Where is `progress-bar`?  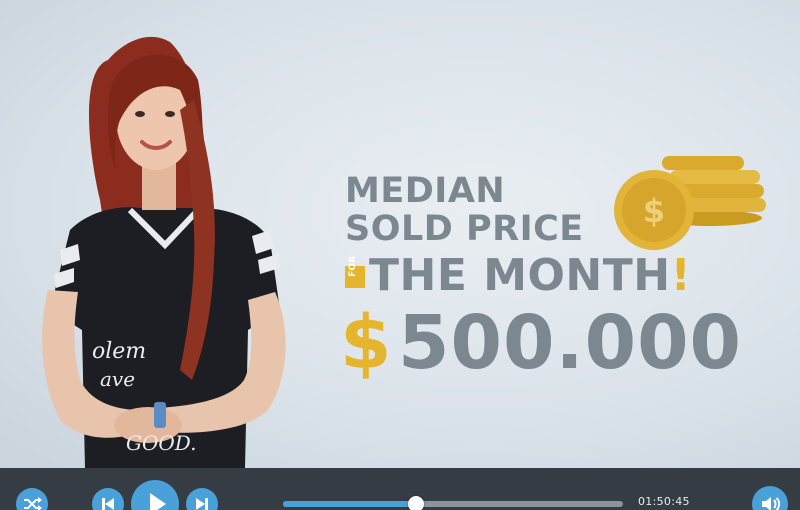
progress-bar is located at coordinates (453, 503).